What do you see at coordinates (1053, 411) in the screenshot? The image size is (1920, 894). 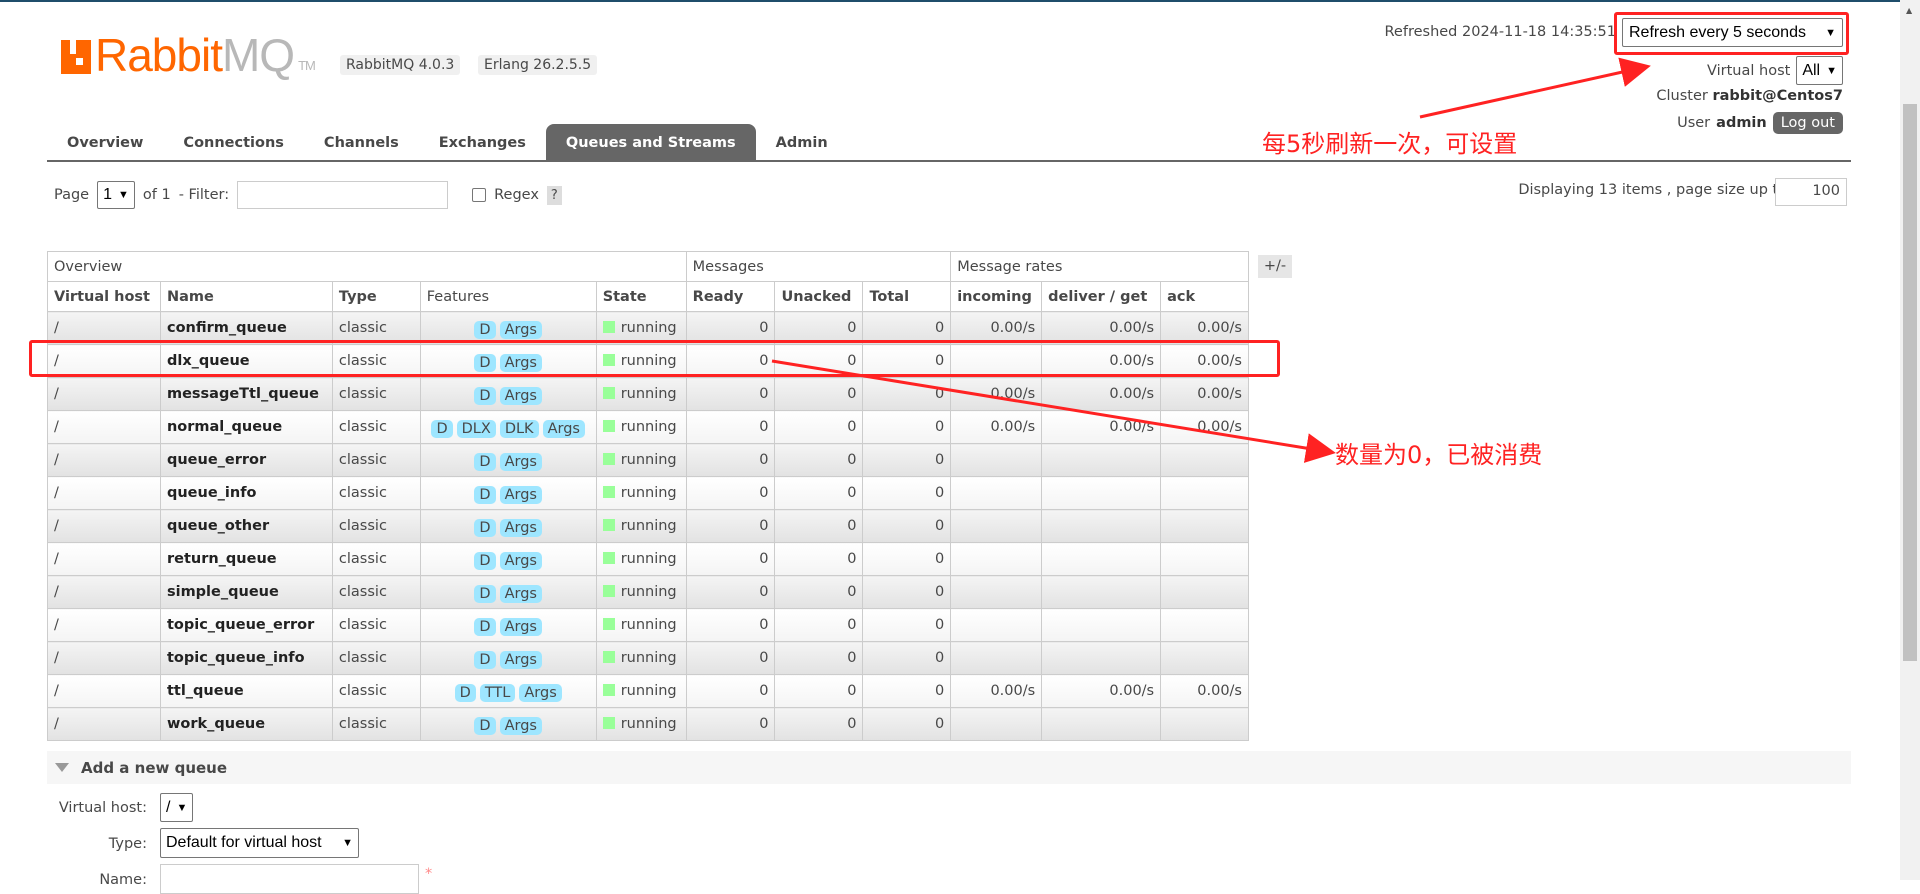 I see `arrow-count` at bounding box center [1053, 411].